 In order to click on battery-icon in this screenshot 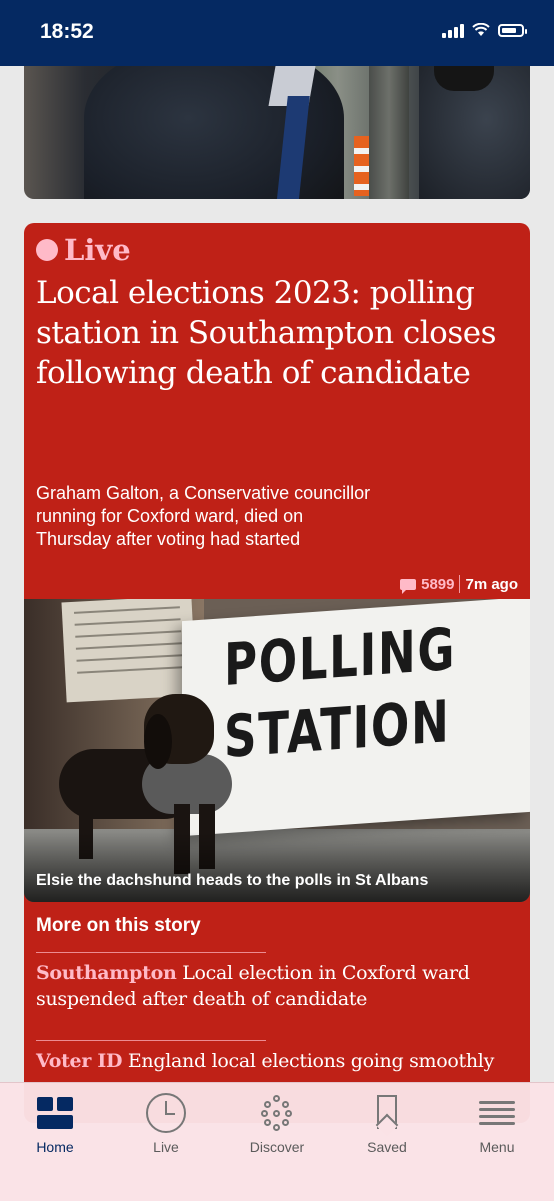, I will do `click(512, 30)`.